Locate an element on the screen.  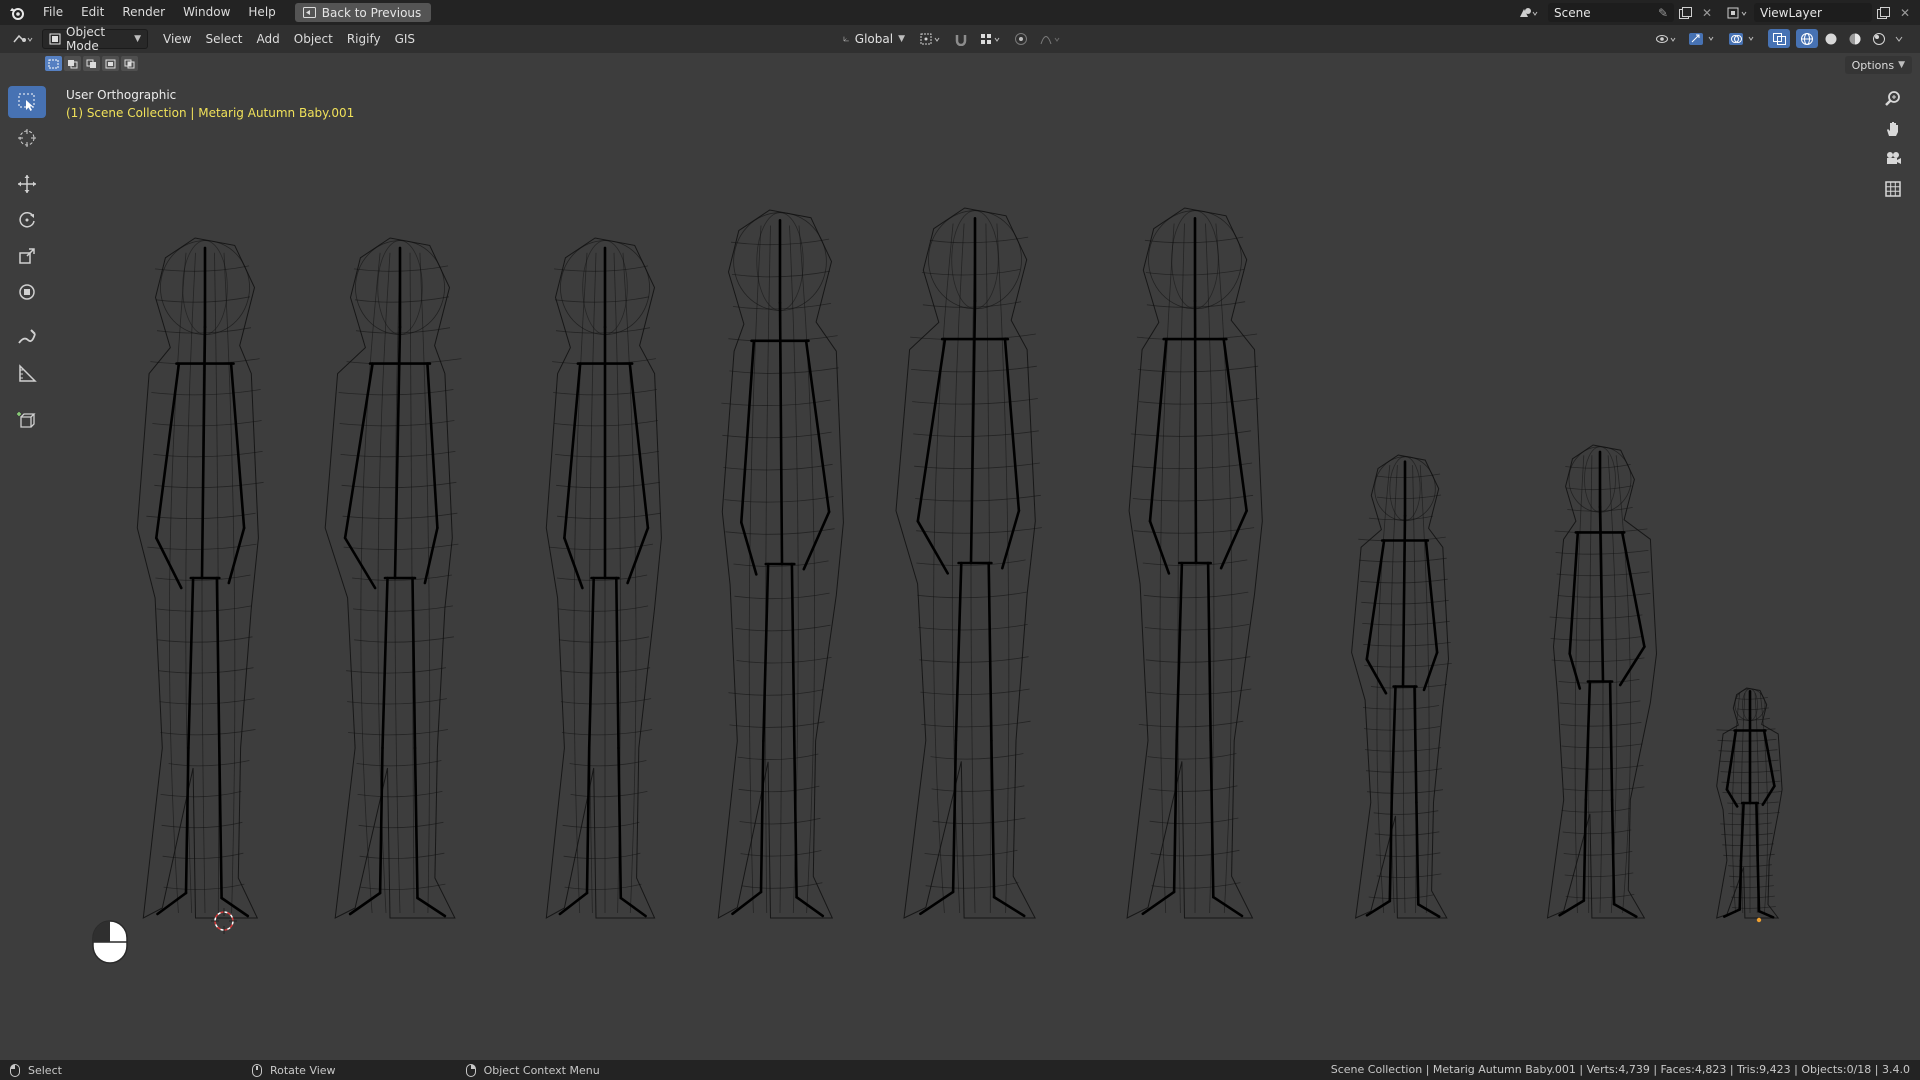
rotate-icon is located at coordinates (27, 220).